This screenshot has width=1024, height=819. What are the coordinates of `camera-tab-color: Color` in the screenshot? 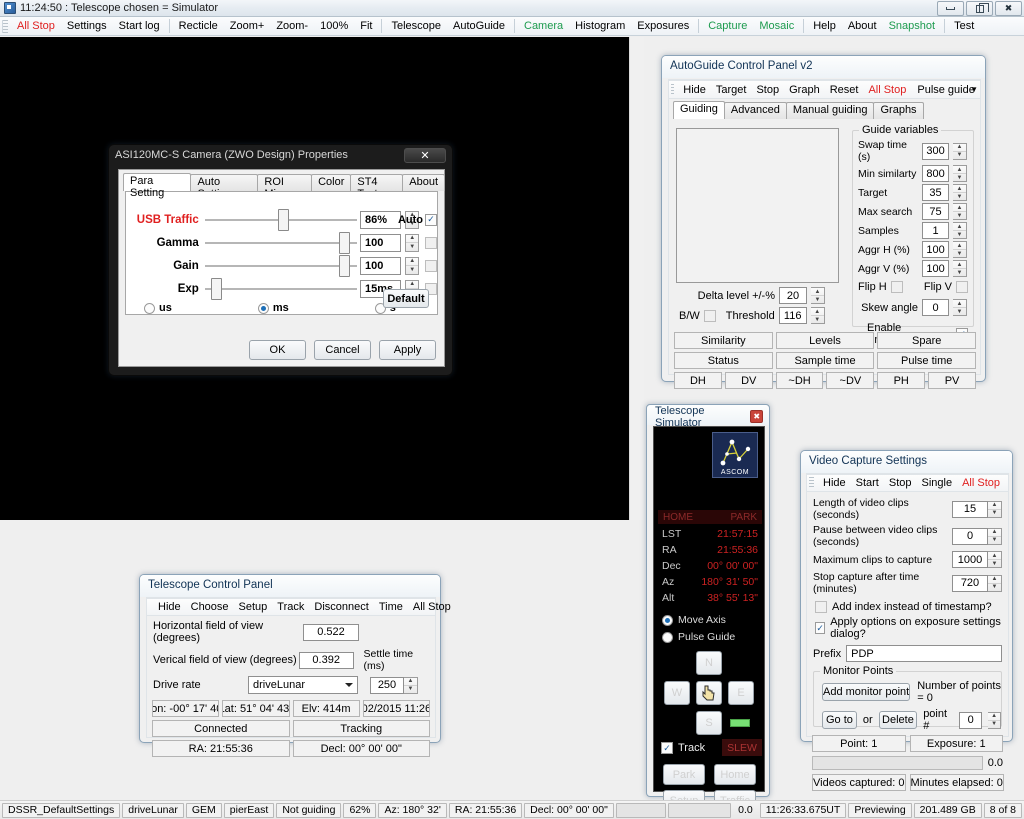 It's located at (331, 182).